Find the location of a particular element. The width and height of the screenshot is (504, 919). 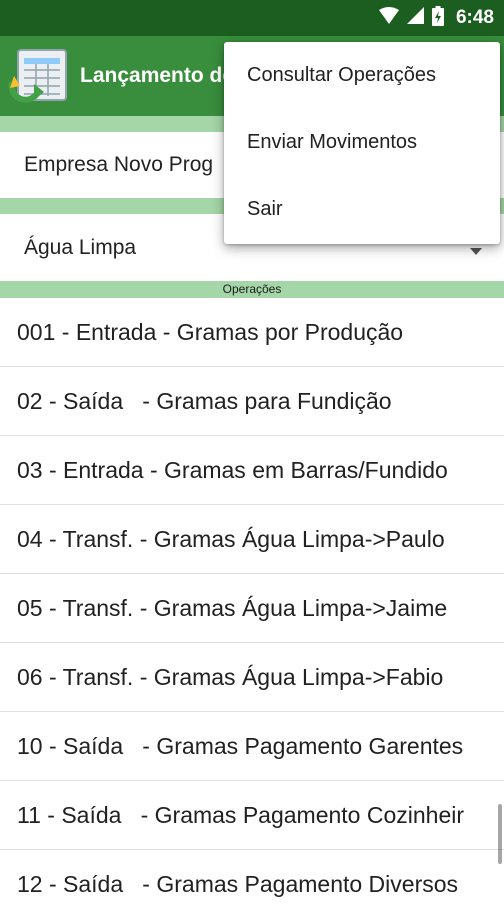

menu-item-consultar-operacoes: Consultar Operações is located at coordinates (362, 75).